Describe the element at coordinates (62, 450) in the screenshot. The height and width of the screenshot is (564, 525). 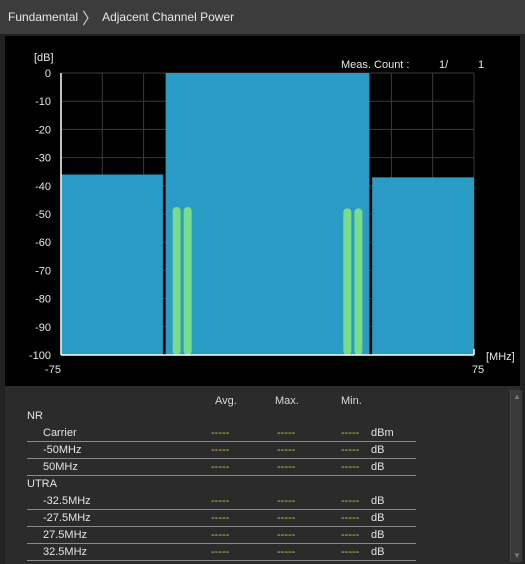
I see `row-label: -50MHz` at that location.